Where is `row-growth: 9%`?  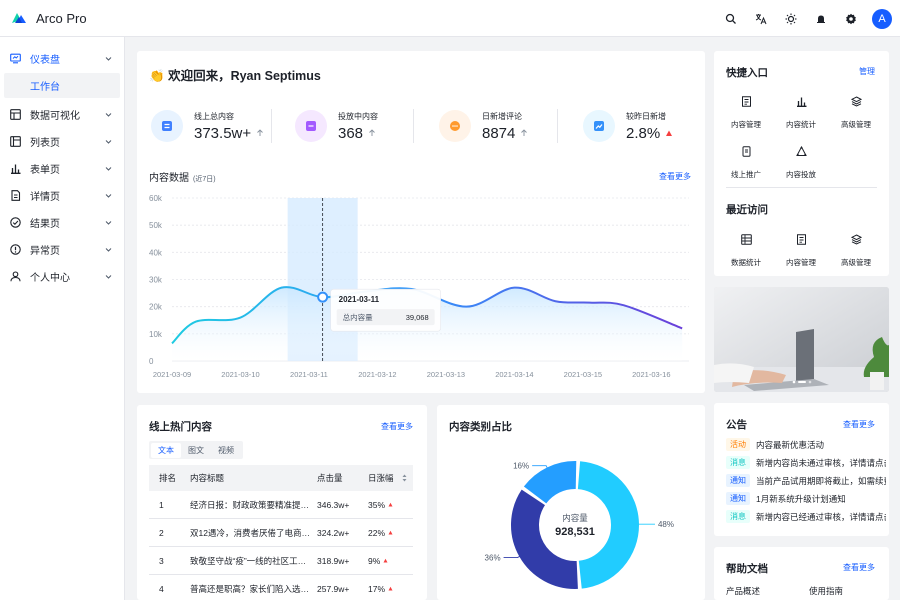 row-growth: 9% is located at coordinates (374, 560).